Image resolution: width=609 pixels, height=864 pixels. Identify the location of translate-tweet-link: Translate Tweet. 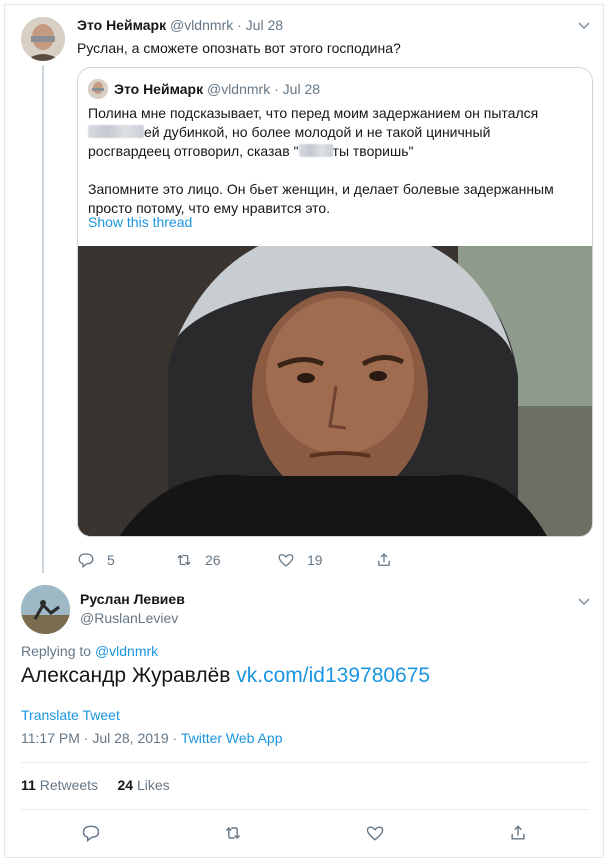
(70, 715).